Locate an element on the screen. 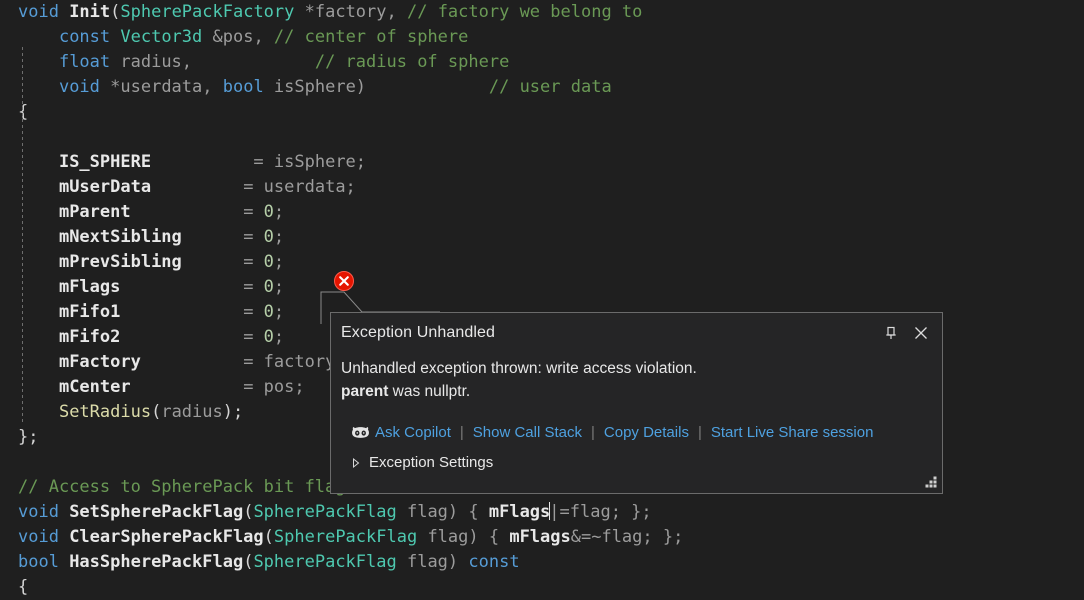  code-line: const Vector3d &pos, // center of sphere is located at coordinates (542, 37).